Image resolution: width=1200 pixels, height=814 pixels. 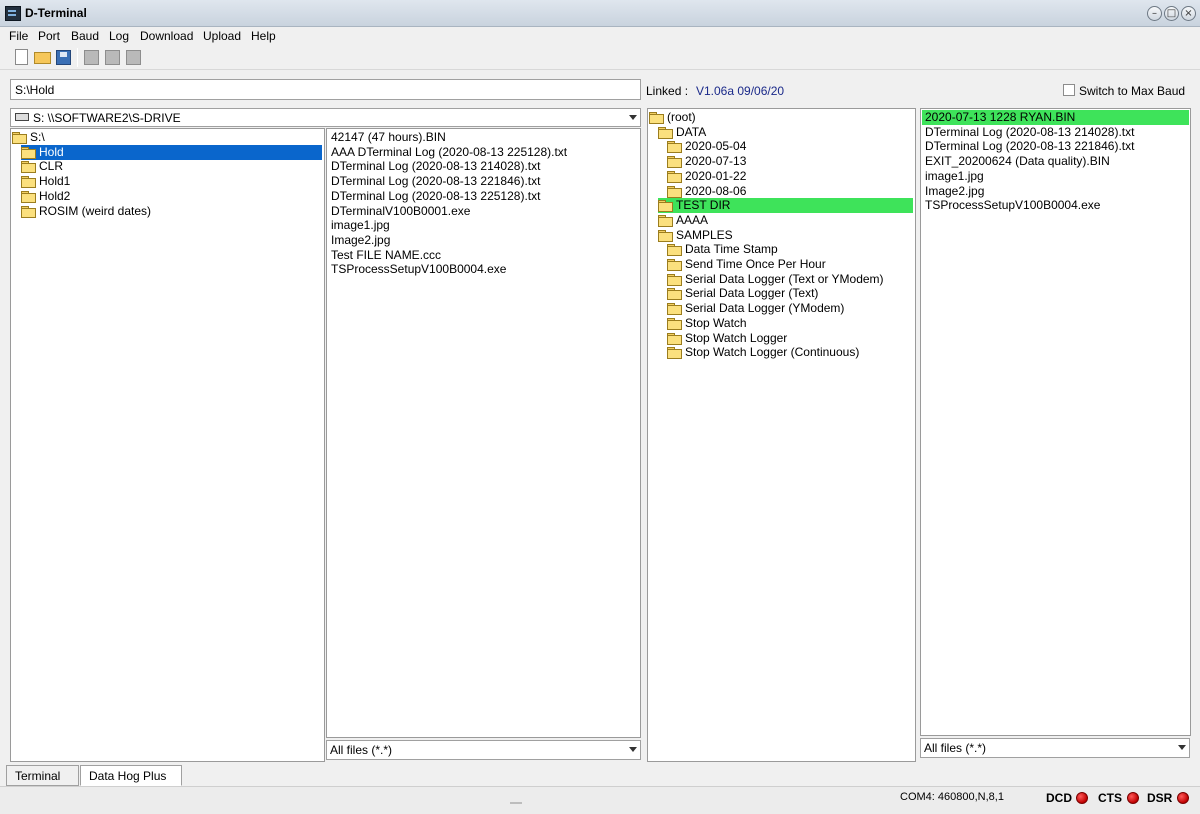 What do you see at coordinates (704, 234) in the screenshot?
I see `tree-item-label: SAMPLES` at bounding box center [704, 234].